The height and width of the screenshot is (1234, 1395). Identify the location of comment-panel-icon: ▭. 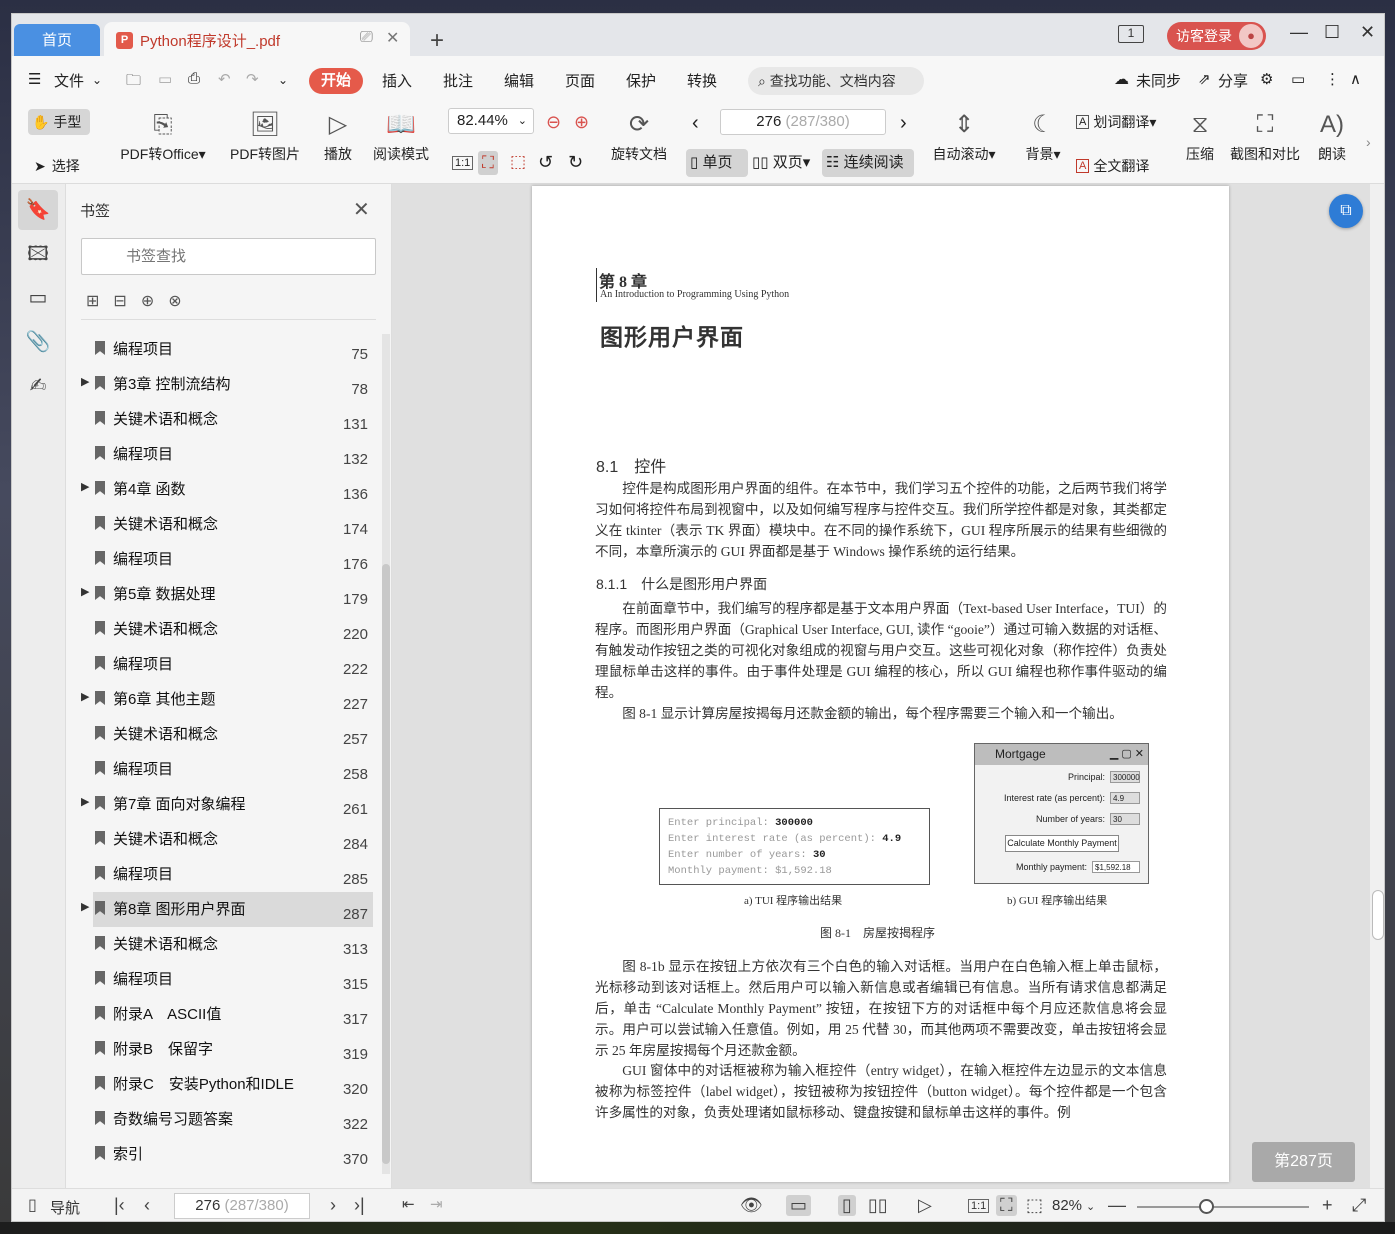
(38, 298).